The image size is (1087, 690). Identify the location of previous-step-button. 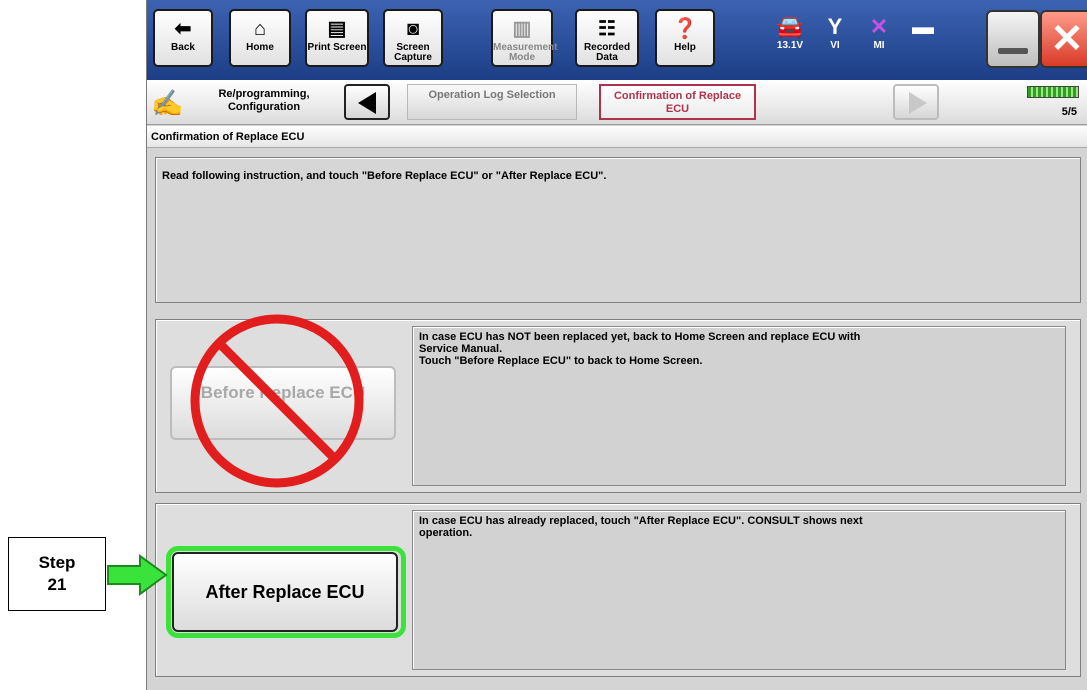
(367, 102).